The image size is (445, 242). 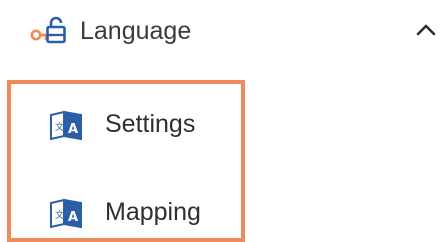 I want to click on language-key-icon, so click(x=50, y=31).